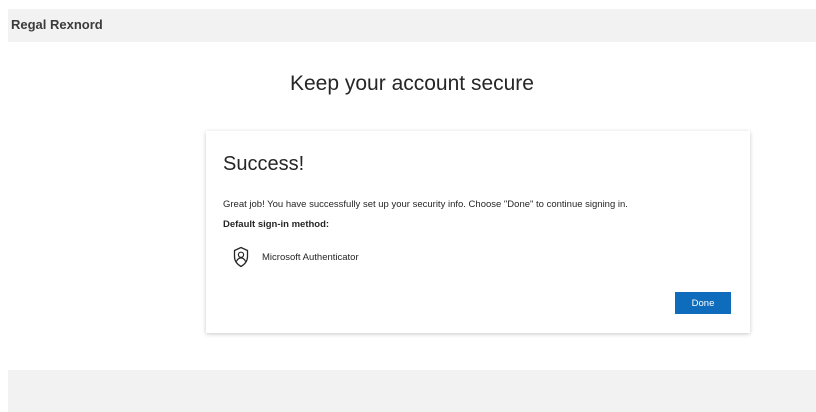 This screenshot has width=816, height=412. Describe the element at coordinates (276, 224) in the screenshot. I see `default-method-label: Default sign-in method:` at that location.